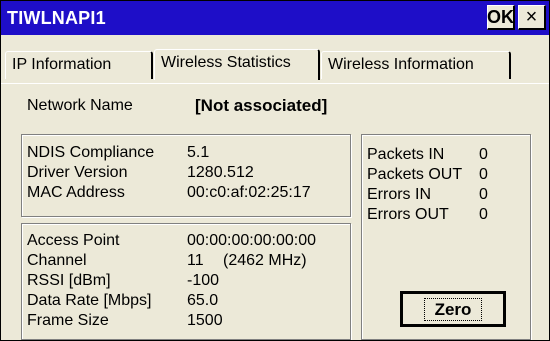 The width and height of the screenshot is (550, 341). I want to click on rssi-value: -100, so click(203, 280).